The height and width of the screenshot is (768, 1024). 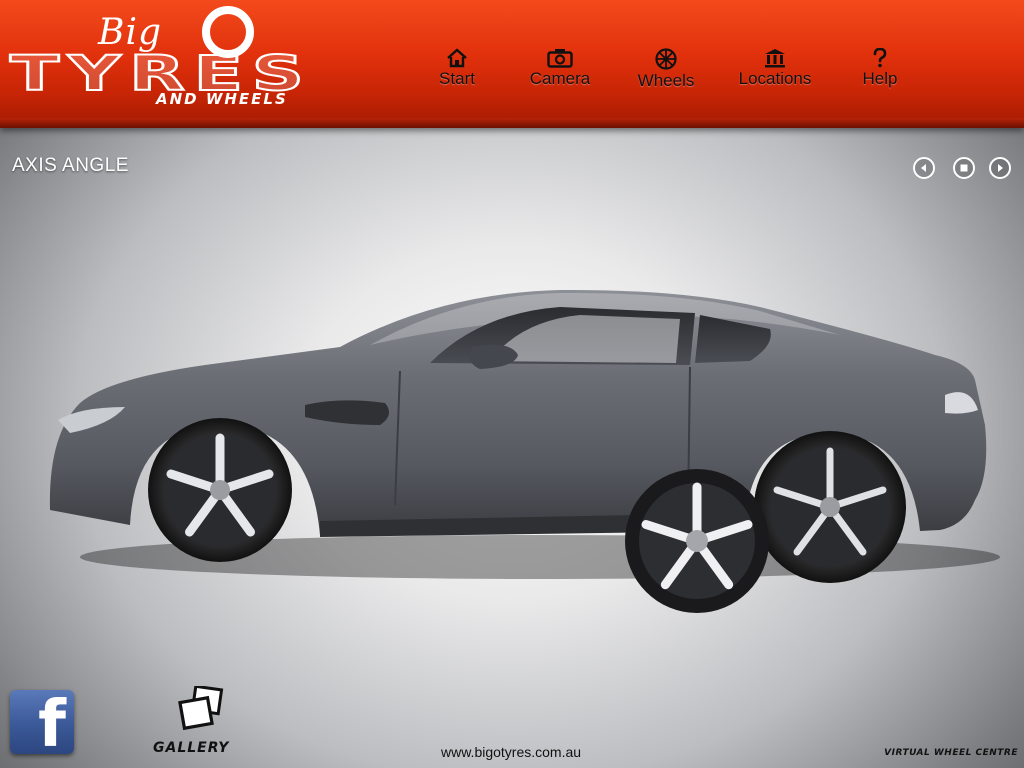 I want to click on nav-start: Start, so click(x=457, y=68).